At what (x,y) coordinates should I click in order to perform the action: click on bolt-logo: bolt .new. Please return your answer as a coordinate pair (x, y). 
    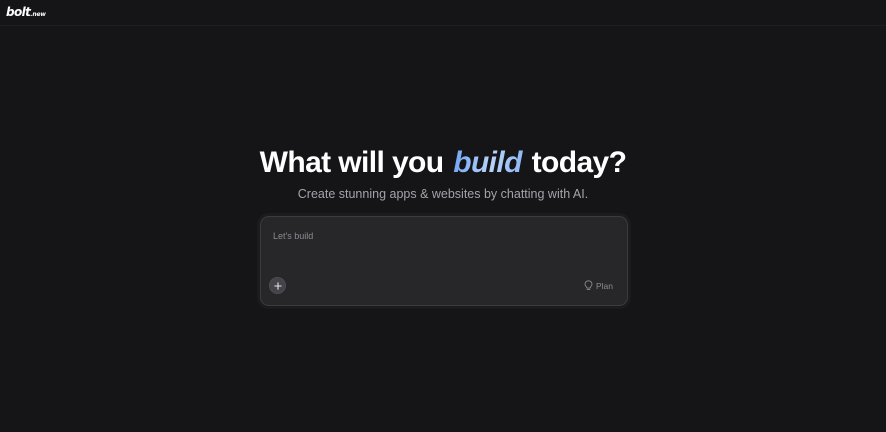
    Looking at the image, I should click on (26, 13).